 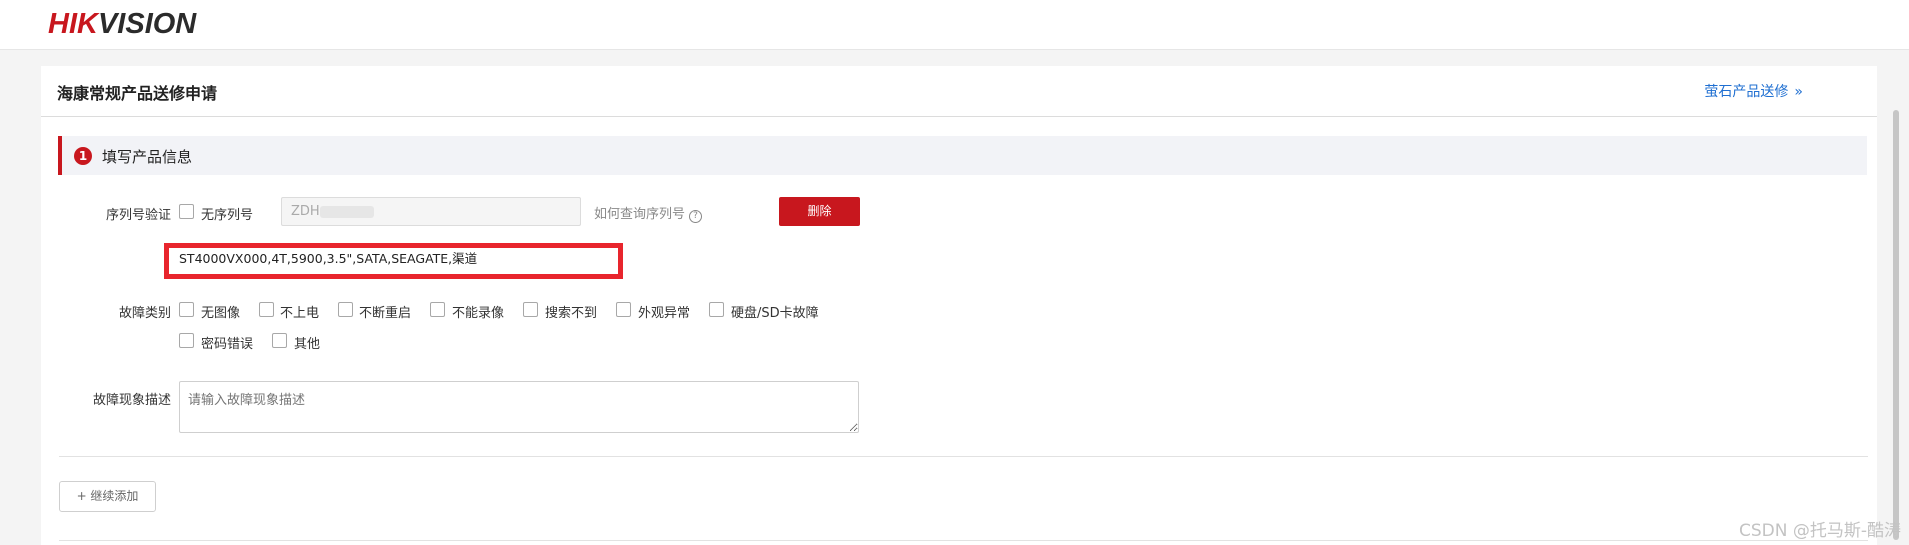 I want to click on page-title: 海康常规产品送修申请, so click(x=137, y=93).